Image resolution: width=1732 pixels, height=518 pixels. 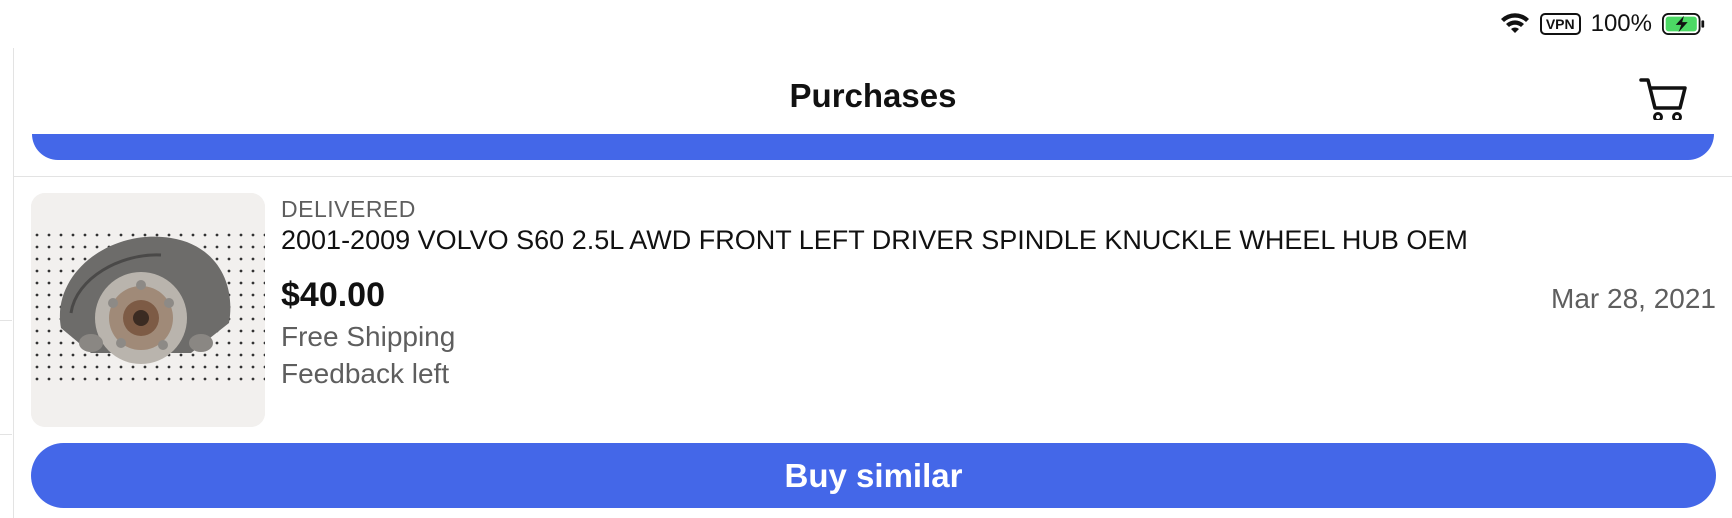 I want to click on status-bar: VPN 100%, so click(x=1603, y=24).